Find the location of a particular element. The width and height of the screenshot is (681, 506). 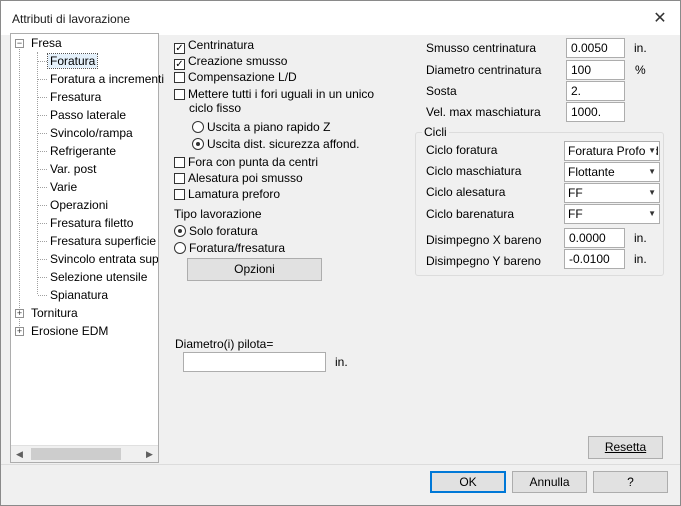

tree-item-svincolo-rampa: Svincolo/rampa is located at coordinates (91, 133).